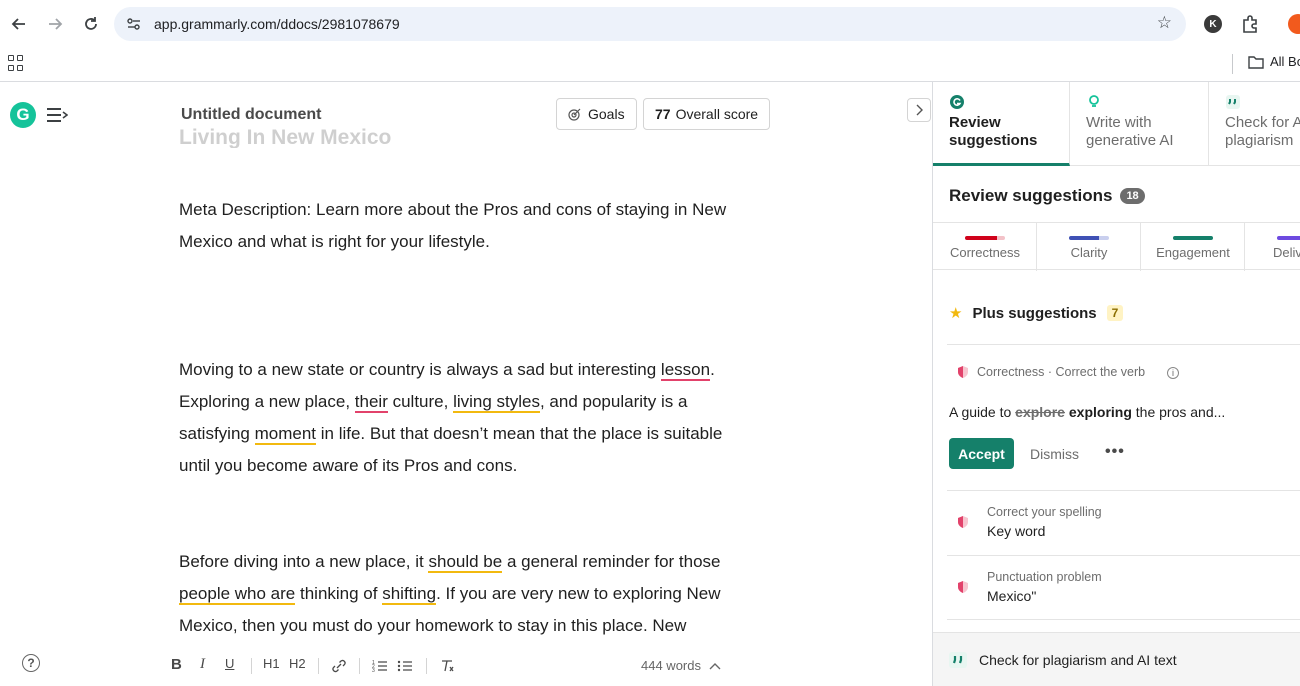 The image size is (1300, 686). Describe the element at coordinates (1089, 247) in the screenshot. I see `category-clarity: Clarity` at that location.